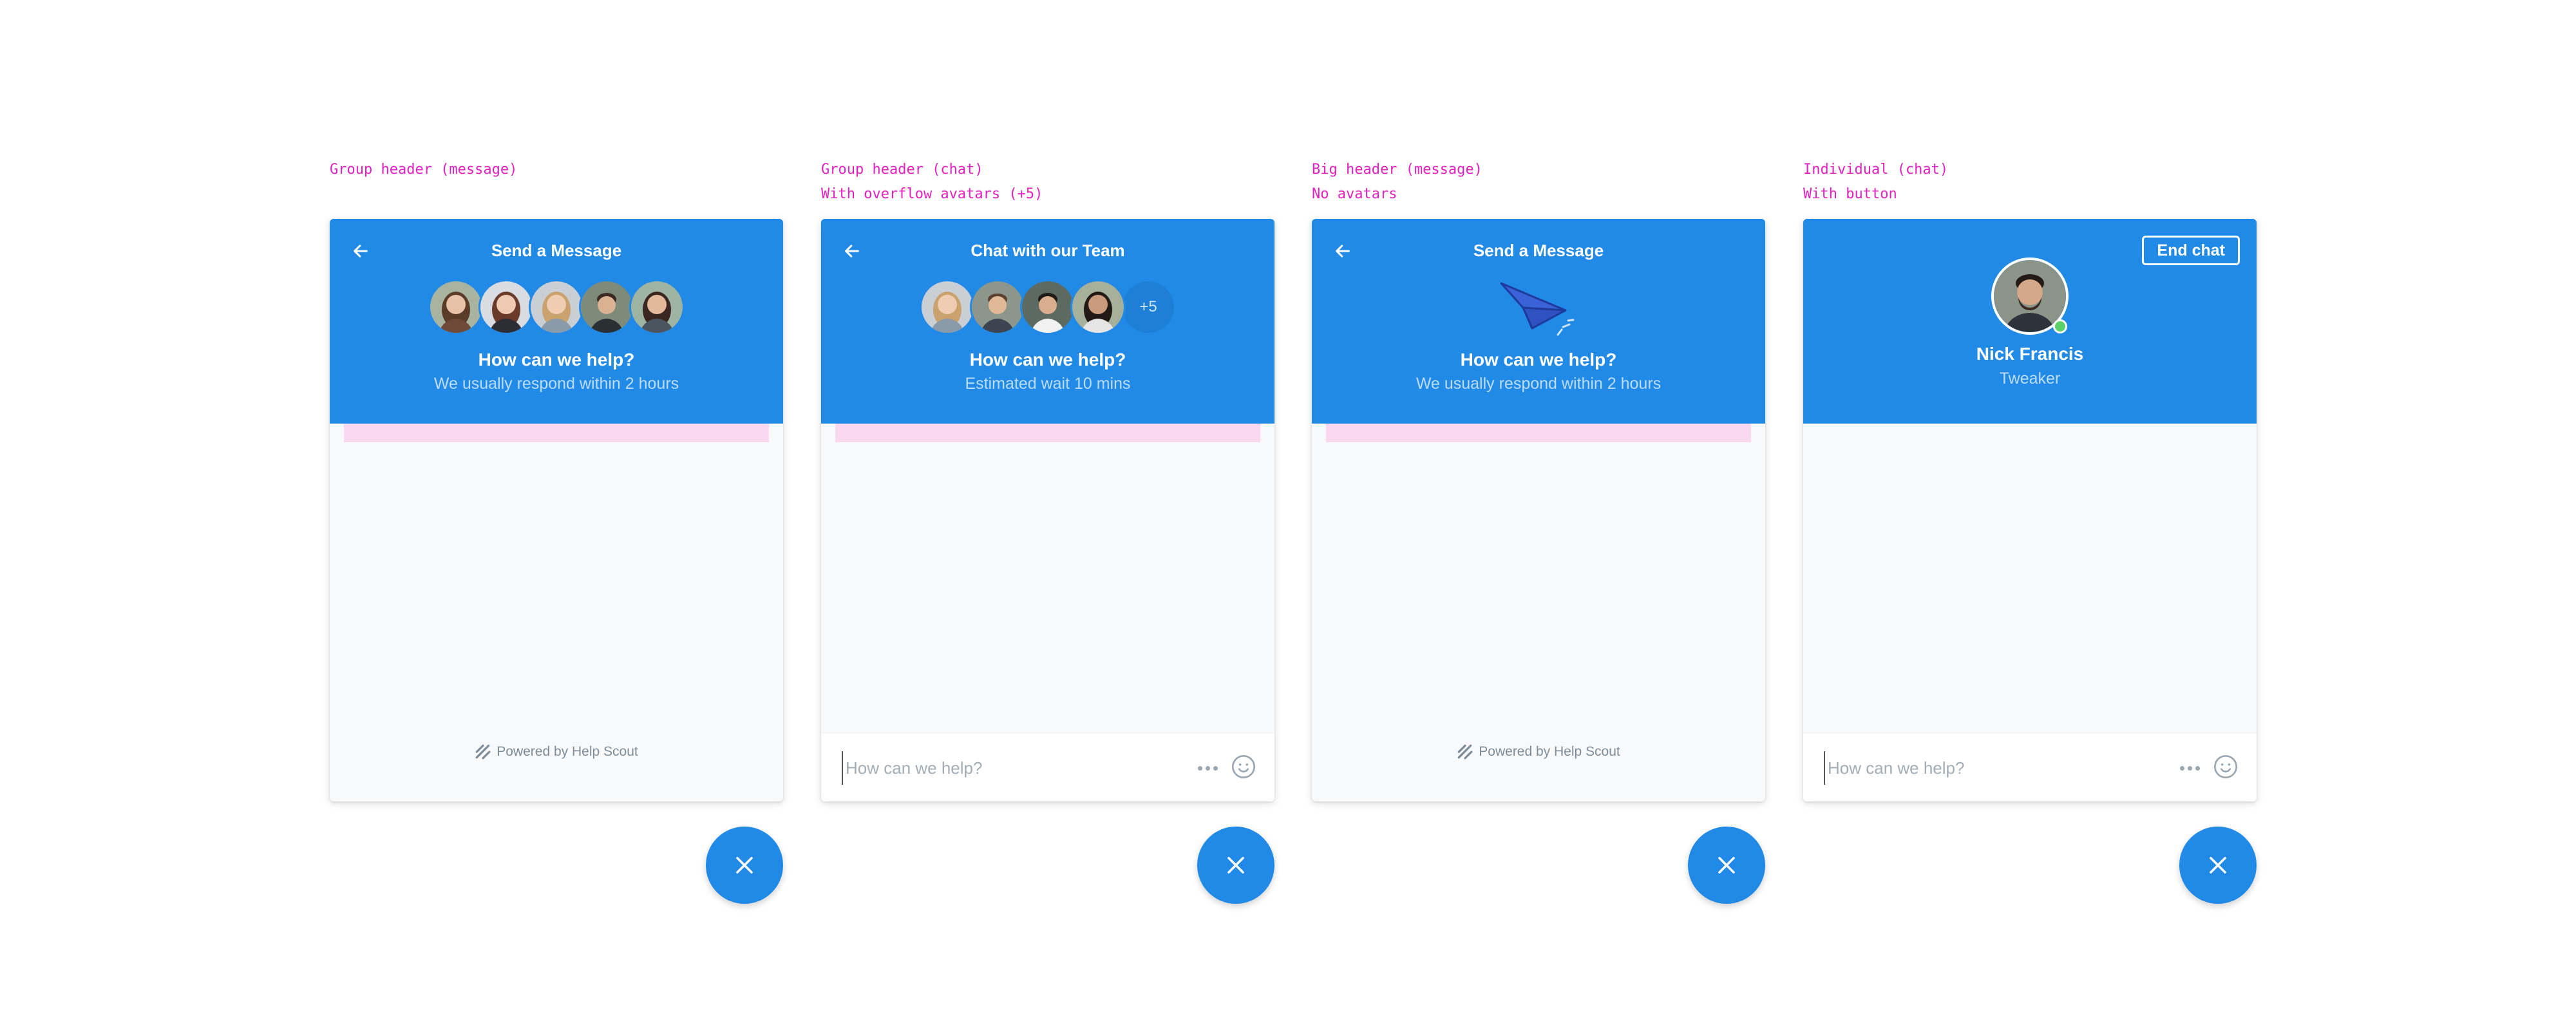 The width and height of the screenshot is (2576, 1030). I want to click on avatar-group: +5, so click(1047, 307).